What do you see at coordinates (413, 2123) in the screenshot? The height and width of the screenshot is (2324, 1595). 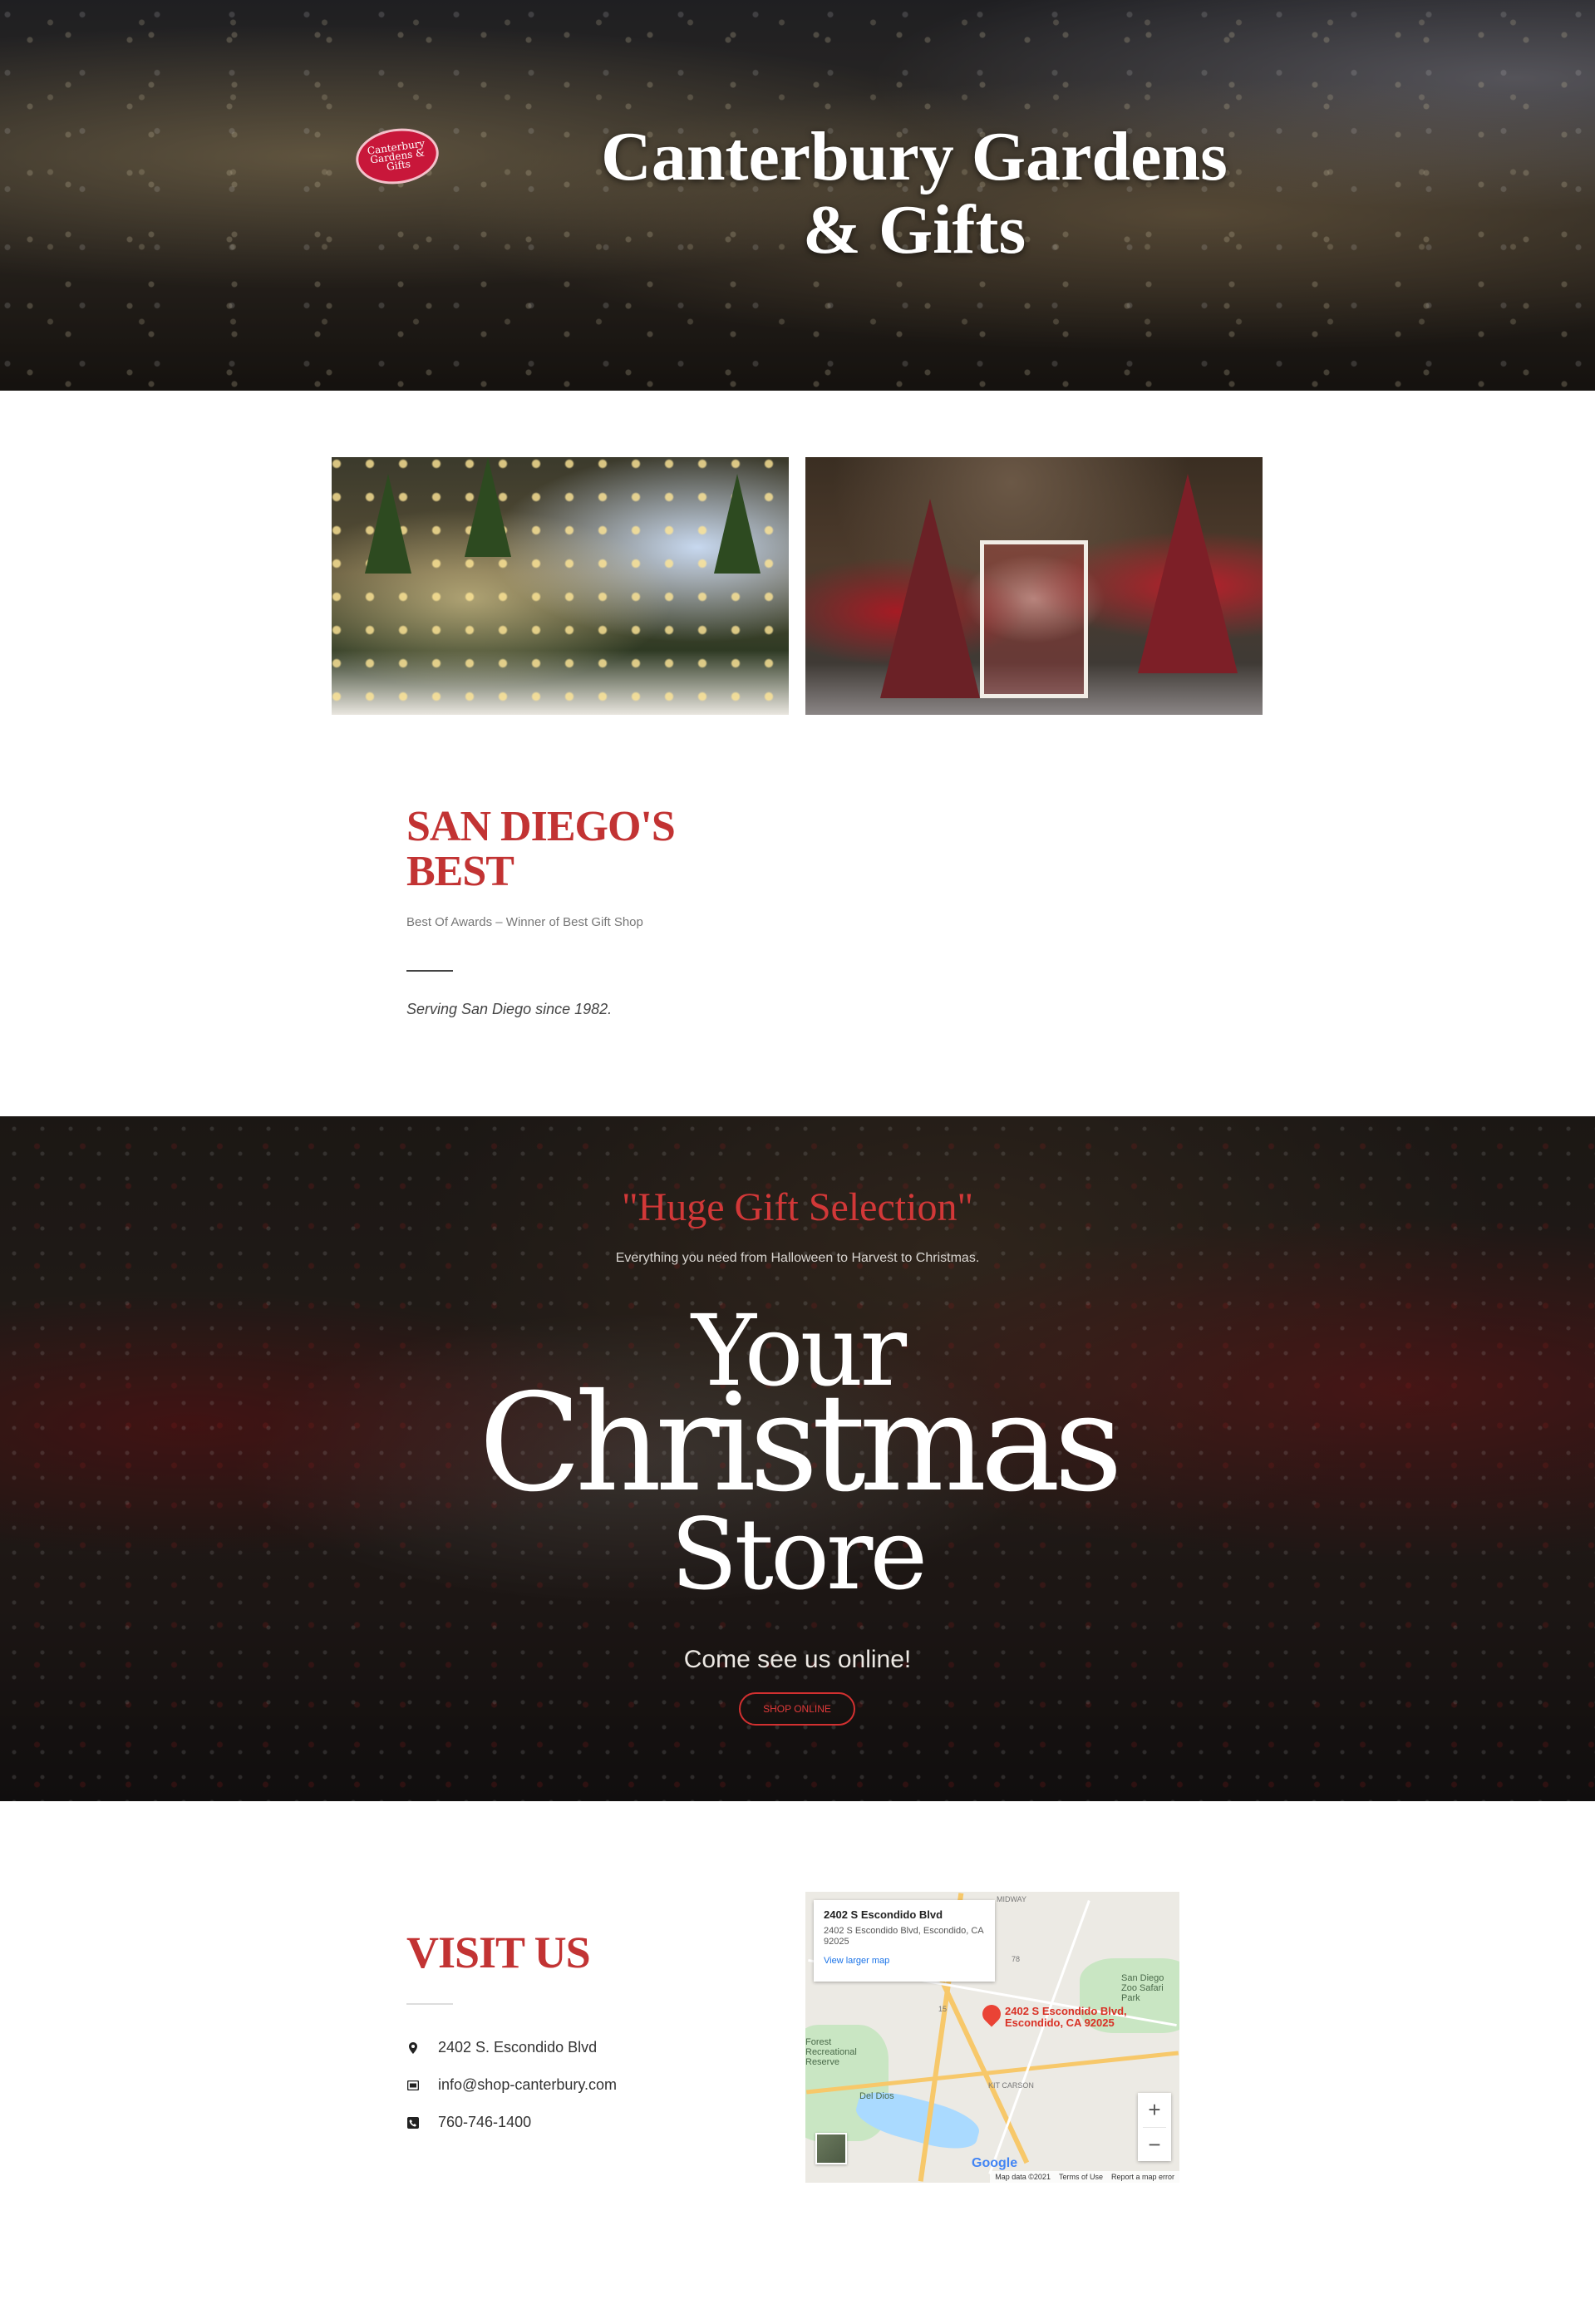 I see `phone-icon` at bounding box center [413, 2123].